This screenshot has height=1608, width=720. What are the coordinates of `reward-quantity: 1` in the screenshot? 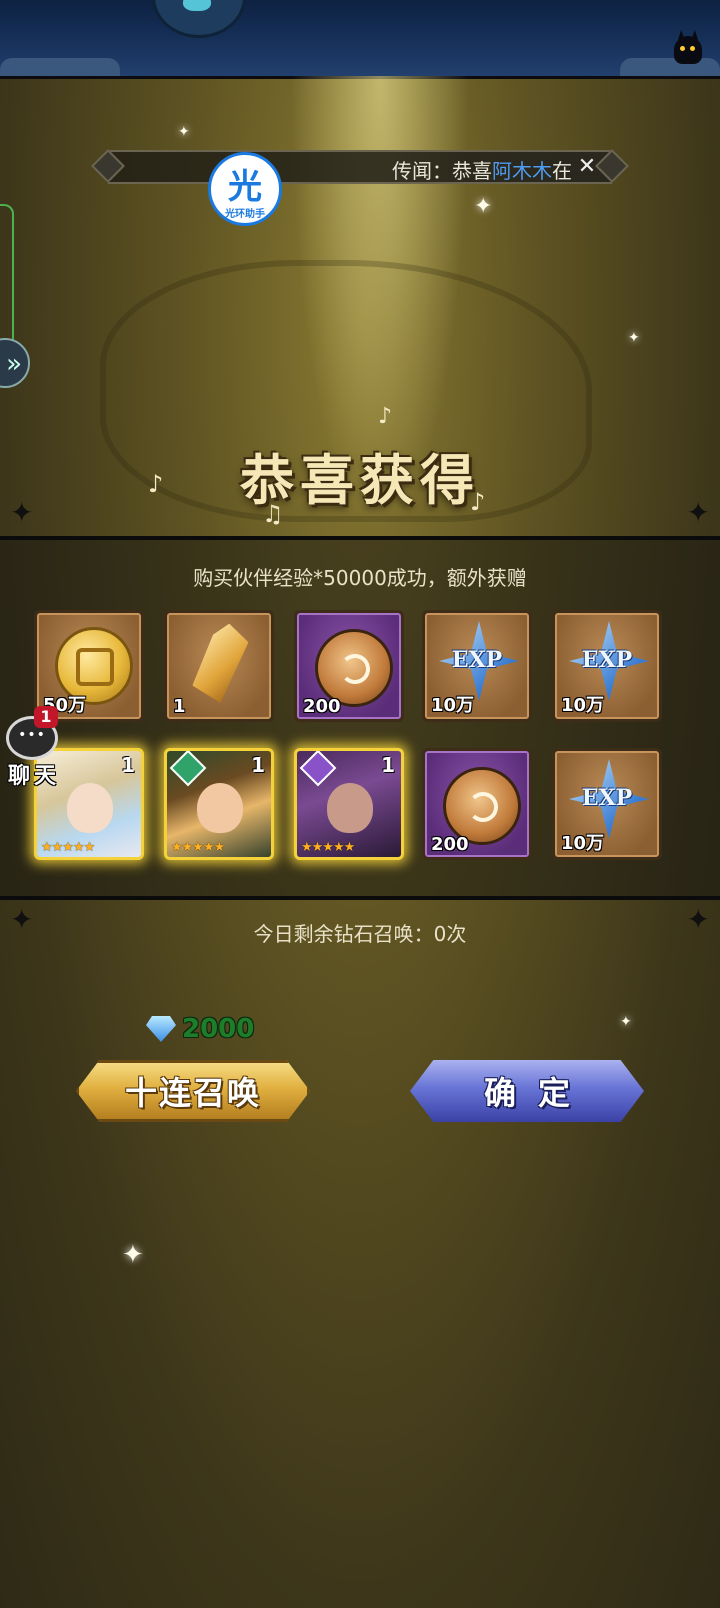 It's located at (179, 706).